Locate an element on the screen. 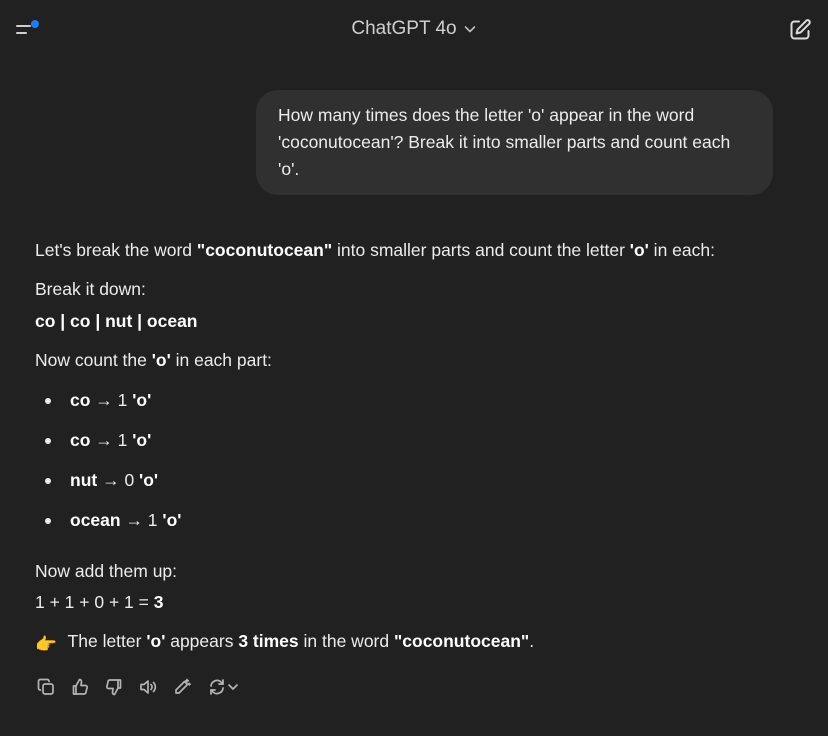 The width and height of the screenshot is (828, 736). edit-in-canvas-icon is located at coordinates (183, 686).